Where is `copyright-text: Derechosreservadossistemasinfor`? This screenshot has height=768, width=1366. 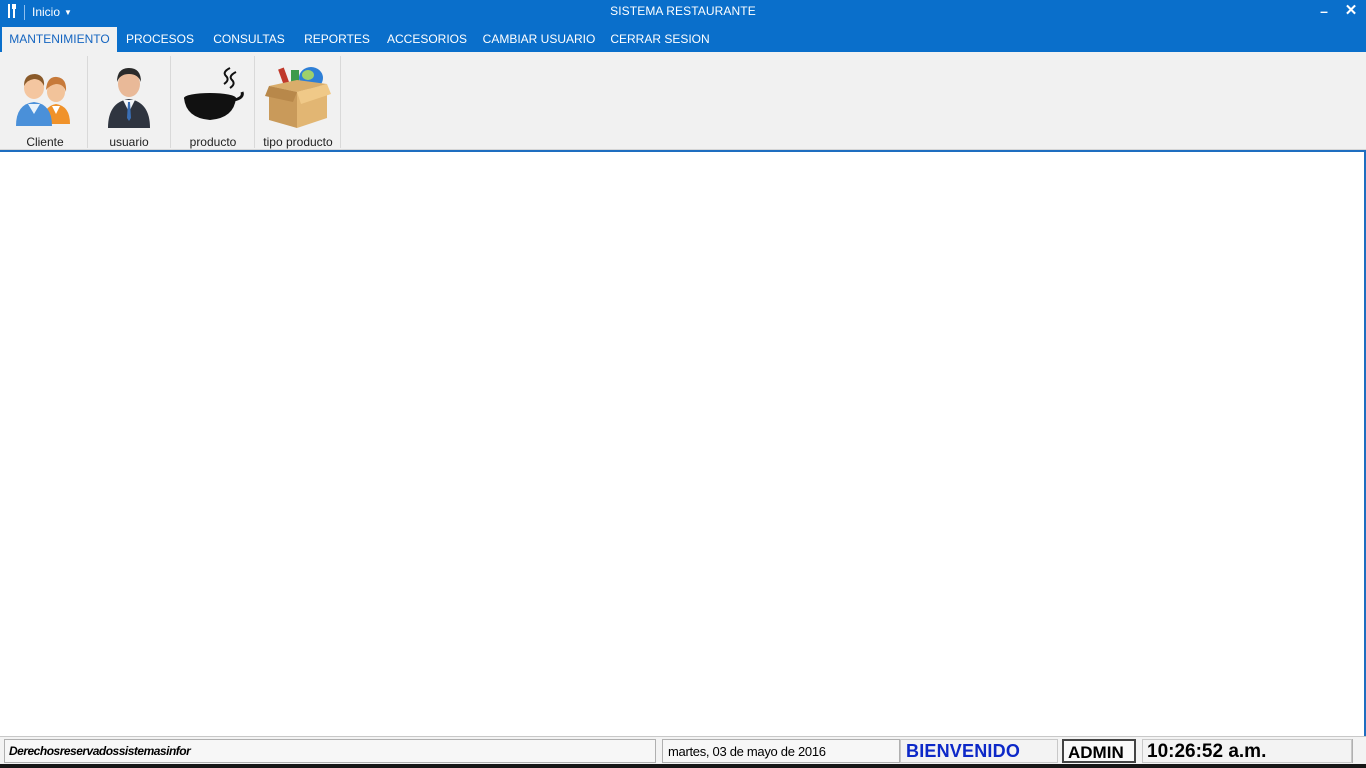 copyright-text: Derechosreservadossistemasinfor is located at coordinates (100, 751).